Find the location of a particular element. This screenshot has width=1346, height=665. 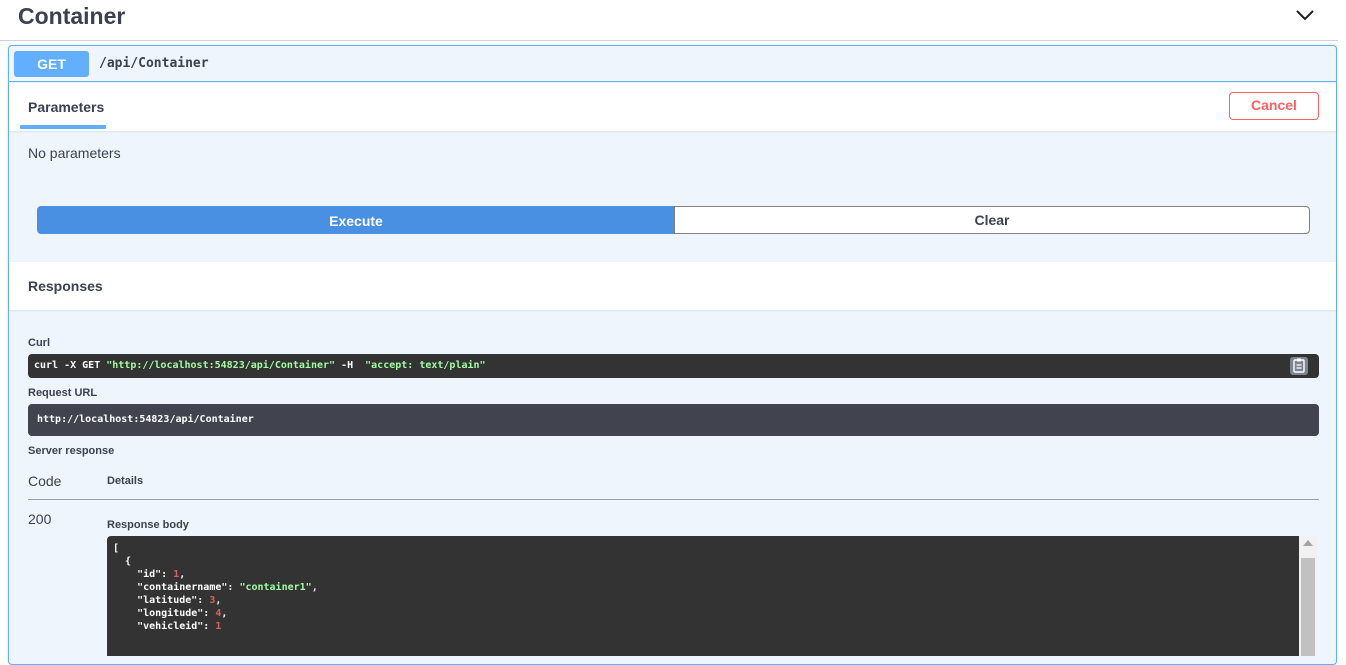

execute-wrapper: Execute Clear is located at coordinates (673, 220).